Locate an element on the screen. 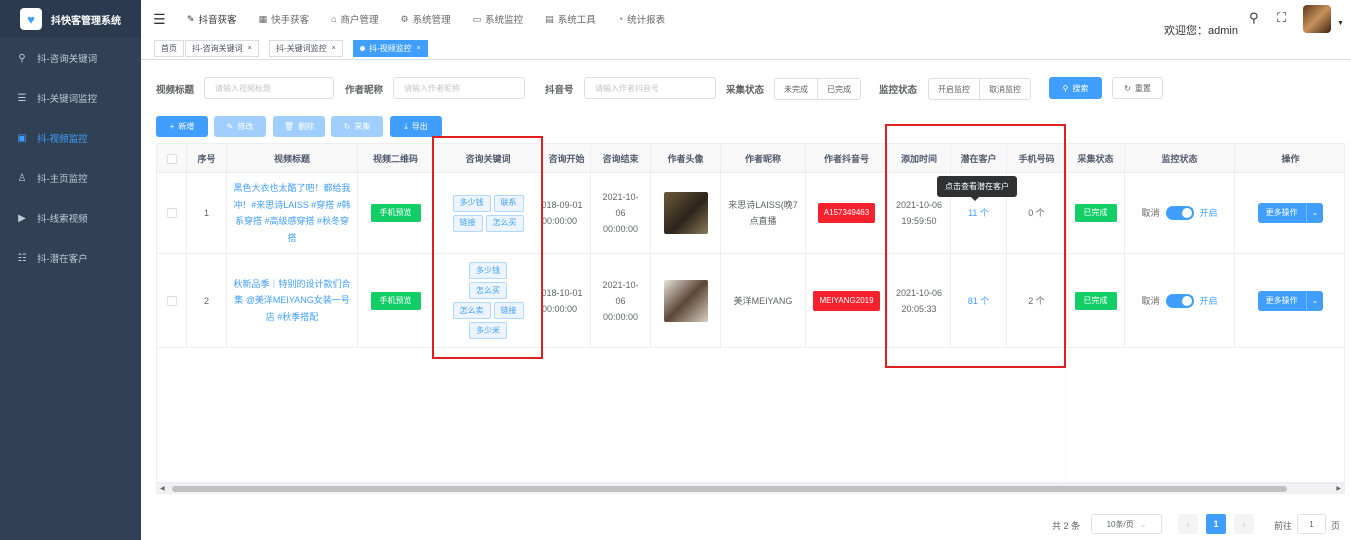  topnav-monitor: ▭ 系统监控 is located at coordinates (498, 19).